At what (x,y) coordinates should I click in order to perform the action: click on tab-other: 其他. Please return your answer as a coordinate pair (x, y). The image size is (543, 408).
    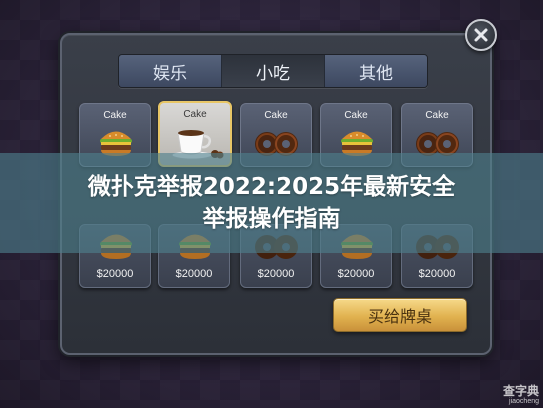
    Looking at the image, I should click on (376, 71).